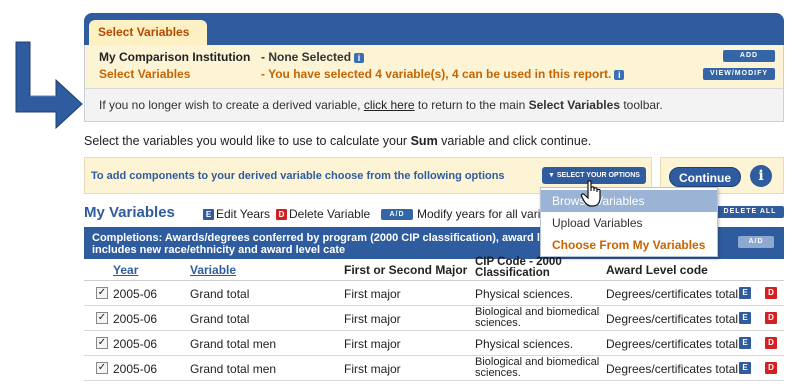 This screenshot has height=384, width=800. Describe the element at coordinates (406, 270) in the screenshot. I see `col-major: First or Second Major` at that location.